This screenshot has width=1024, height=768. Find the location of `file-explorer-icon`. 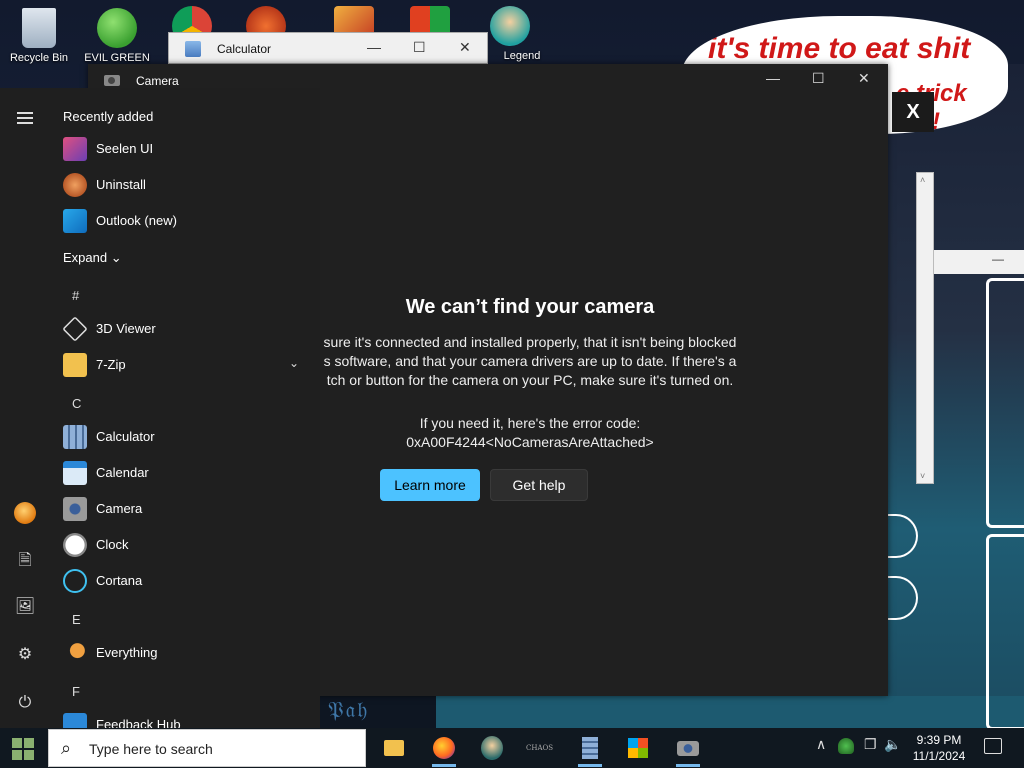

file-explorer-icon is located at coordinates (394, 748).